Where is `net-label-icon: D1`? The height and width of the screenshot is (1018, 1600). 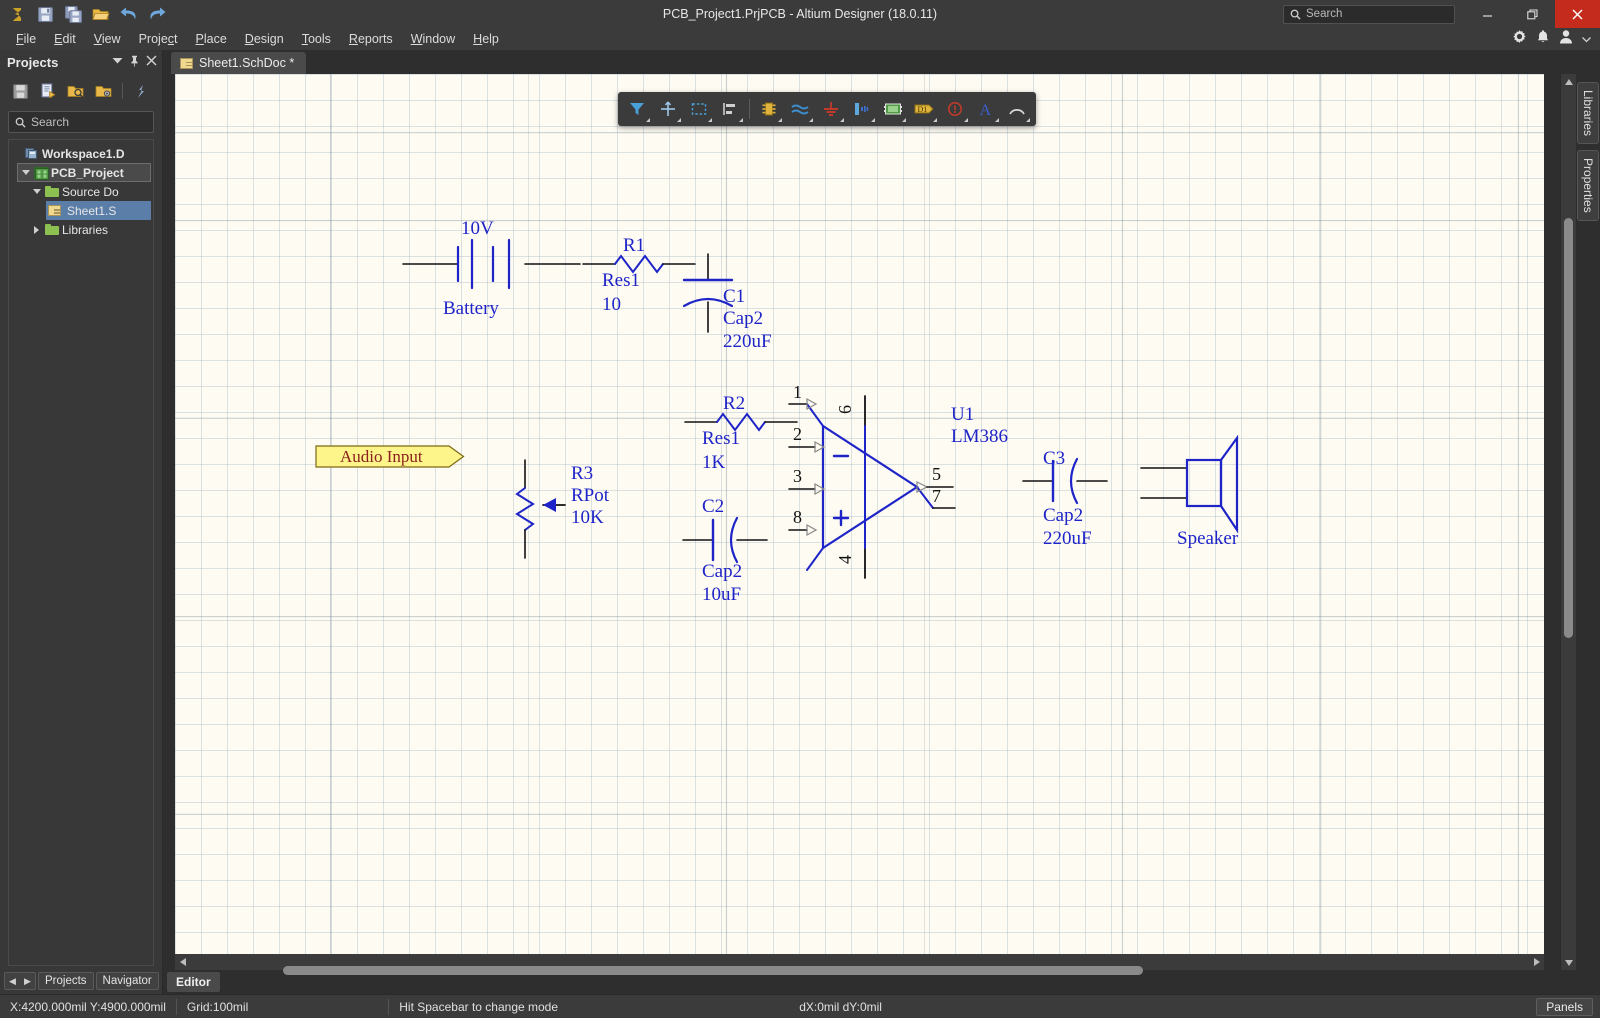
net-label-icon: D1 is located at coordinates (924, 109).